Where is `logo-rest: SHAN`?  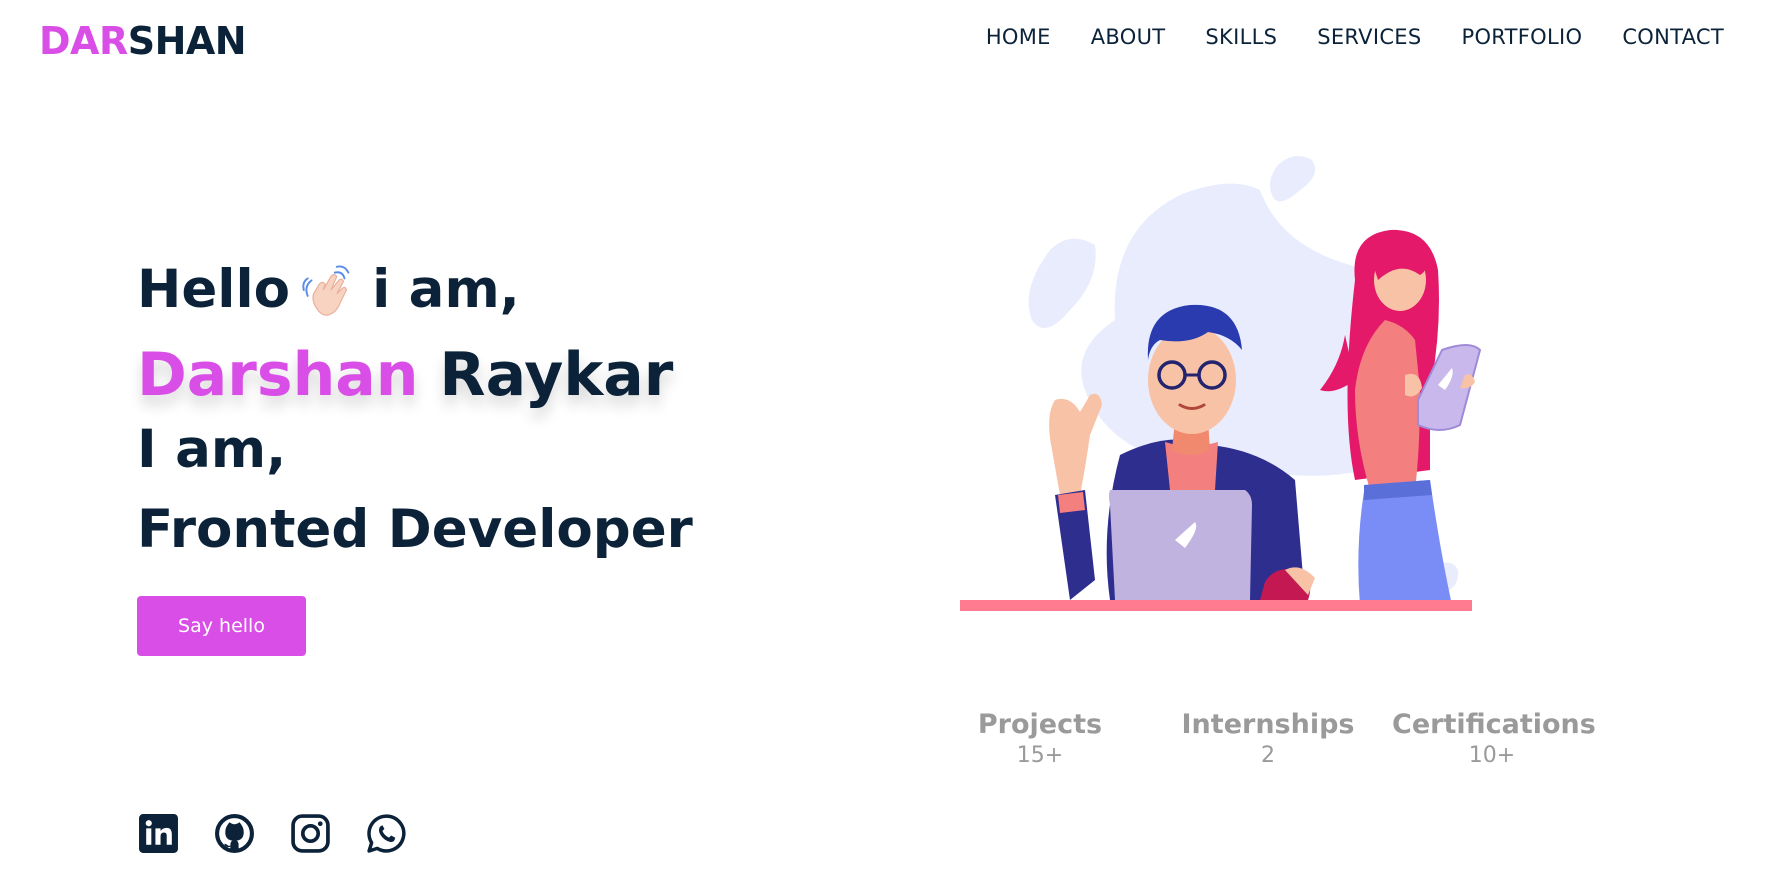 logo-rest: SHAN is located at coordinates (187, 41).